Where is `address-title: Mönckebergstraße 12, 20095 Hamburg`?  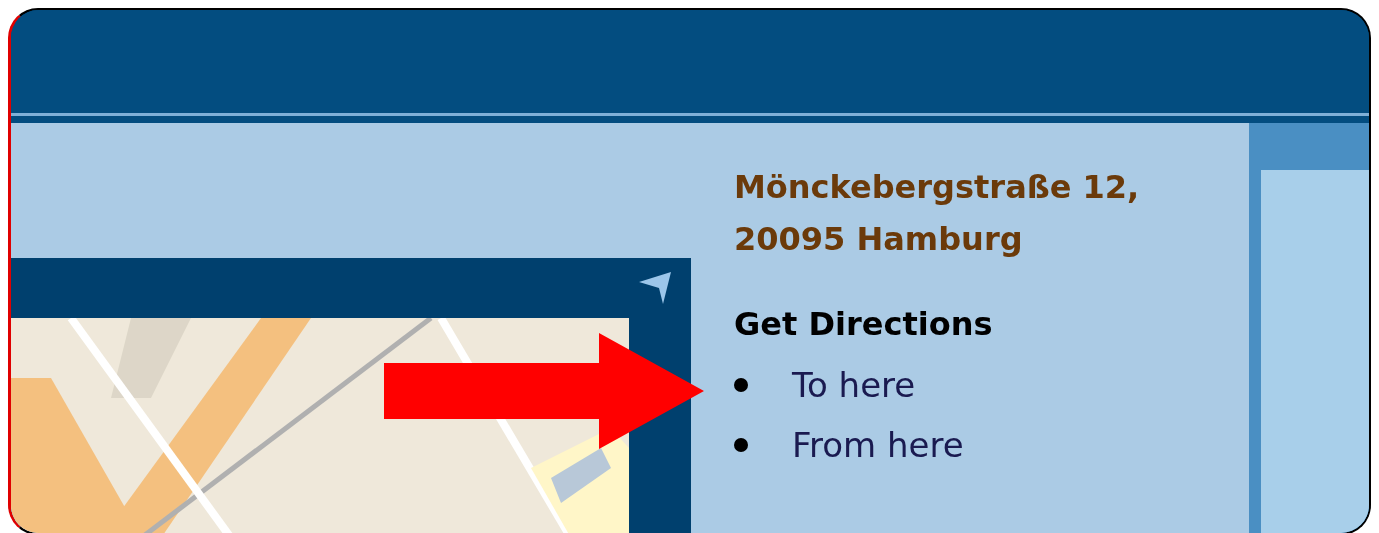
address-title: Mönckebergstraße 12, 20095 Hamburg is located at coordinates (937, 213).